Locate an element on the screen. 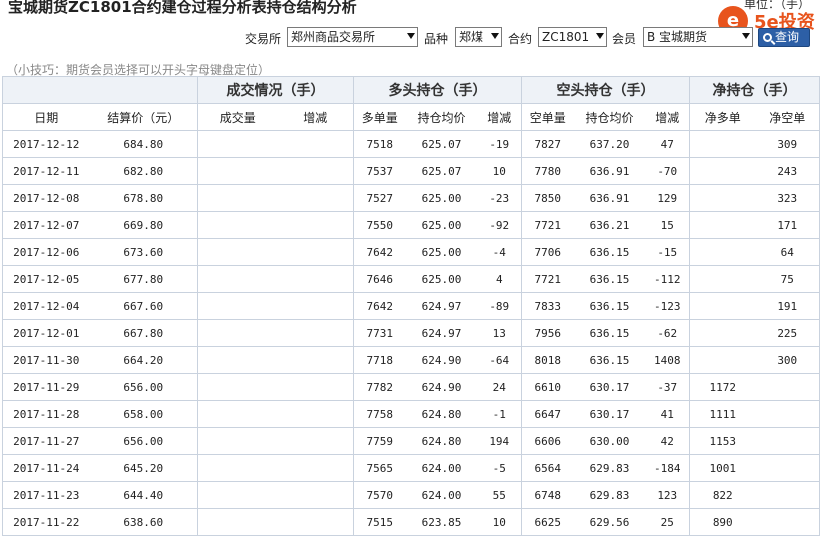  cell-short-avg: 629.56 is located at coordinates (609, 522).